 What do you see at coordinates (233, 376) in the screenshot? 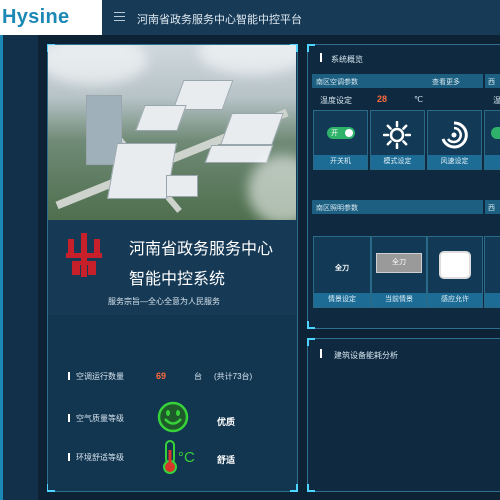
I see `ac-count-total: (共计73台)` at bounding box center [233, 376].